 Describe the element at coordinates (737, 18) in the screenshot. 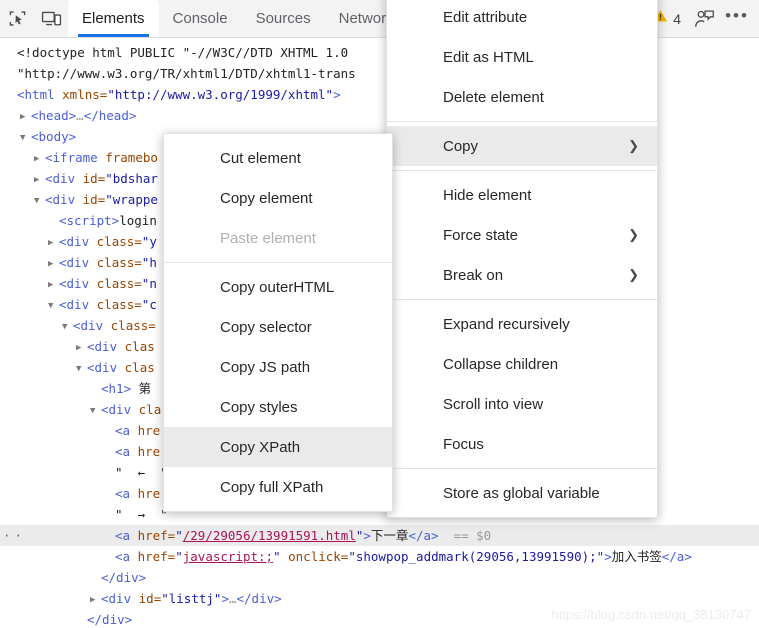

I see `more-options-icon: •••` at that location.